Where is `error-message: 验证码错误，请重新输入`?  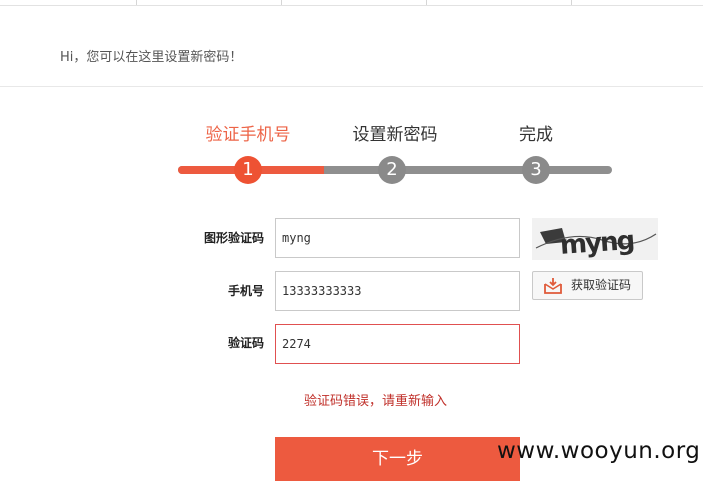
error-message: 验证码错误，请重新输入 is located at coordinates (376, 401).